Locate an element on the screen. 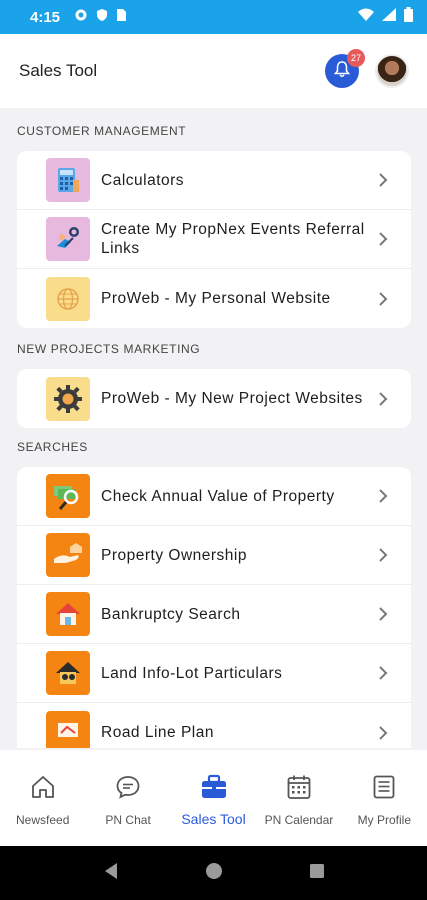 Image resolution: width=427 pixels, height=900 pixels. list-item-label: Calculators is located at coordinates (143, 180).